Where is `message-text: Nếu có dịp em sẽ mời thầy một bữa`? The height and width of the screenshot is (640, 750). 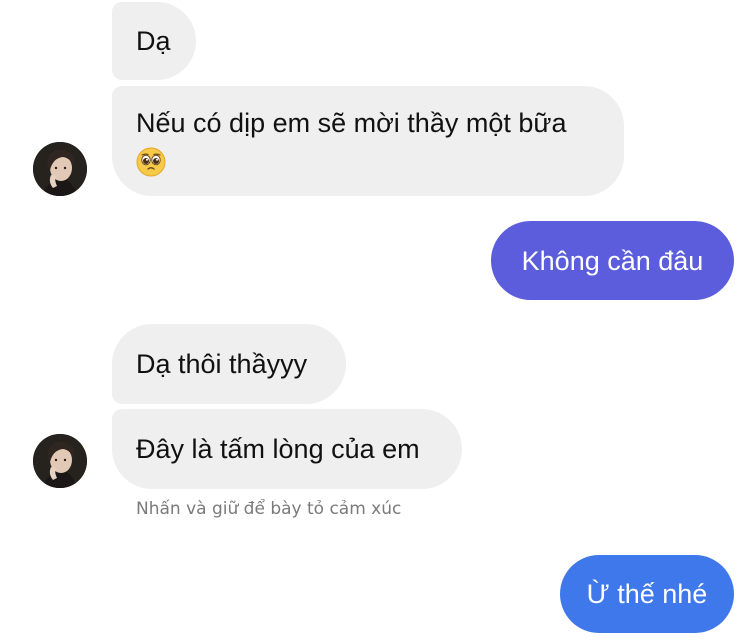 message-text: Nếu có dịp em sẽ mời thầy một bữa is located at coordinates (351, 123).